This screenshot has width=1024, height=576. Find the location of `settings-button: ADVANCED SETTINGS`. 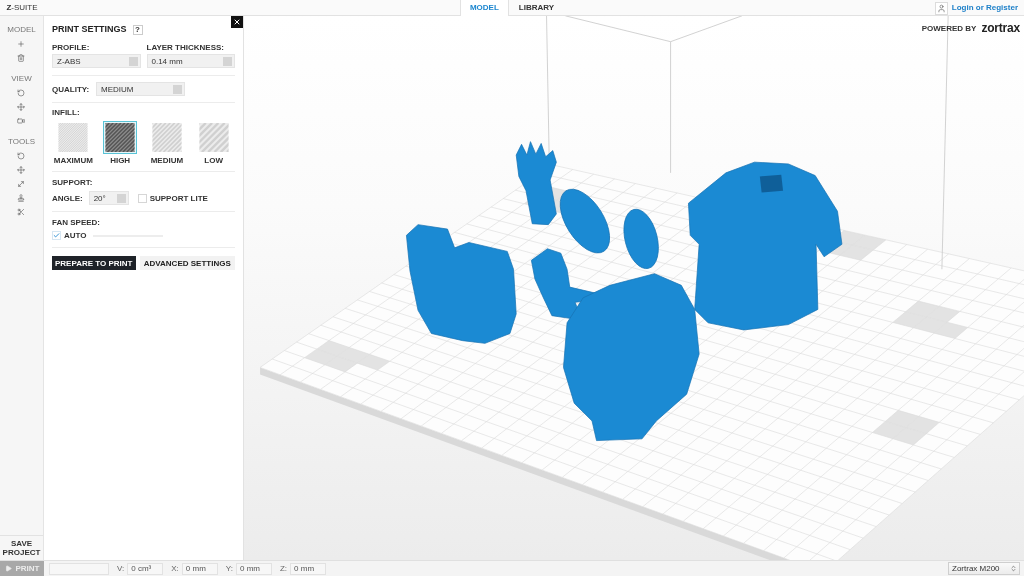

settings-button: ADVANCED SETTINGS is located at coordinates (187, 263).